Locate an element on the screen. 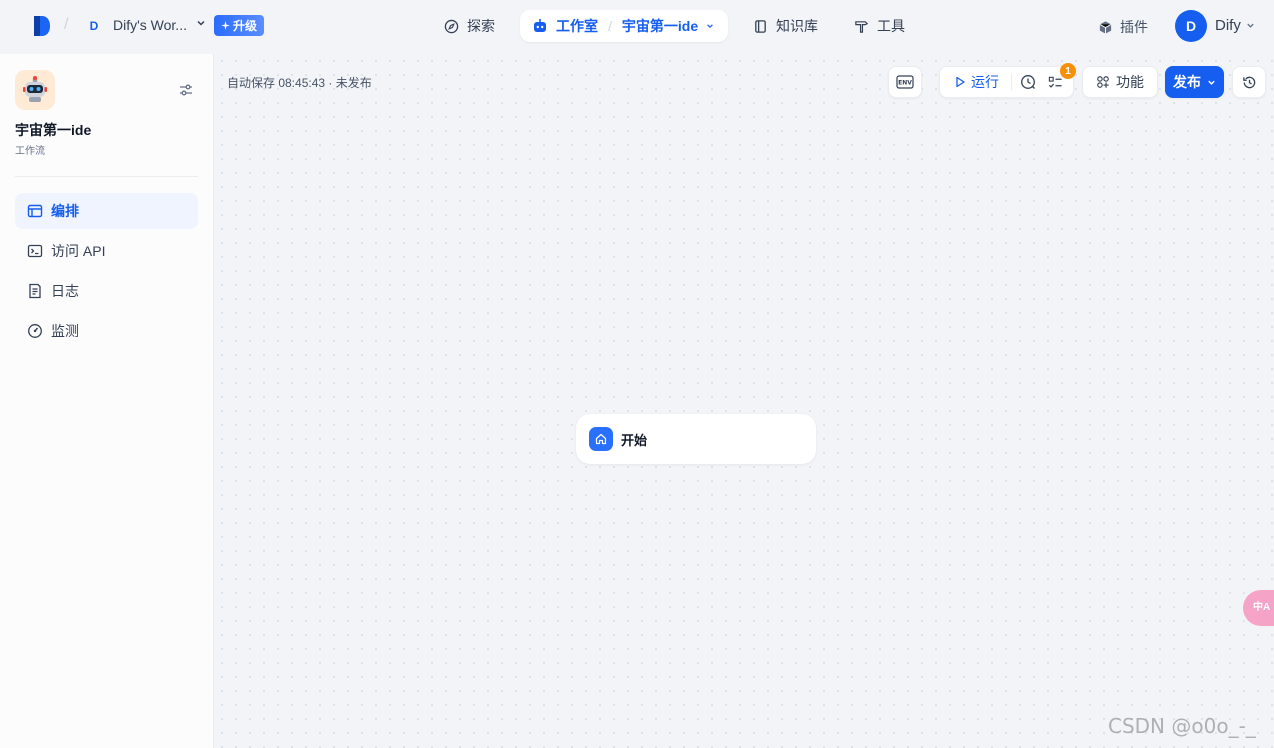 The image size is (1274, 748). file-list-icon is located at coordinates (35, 291).